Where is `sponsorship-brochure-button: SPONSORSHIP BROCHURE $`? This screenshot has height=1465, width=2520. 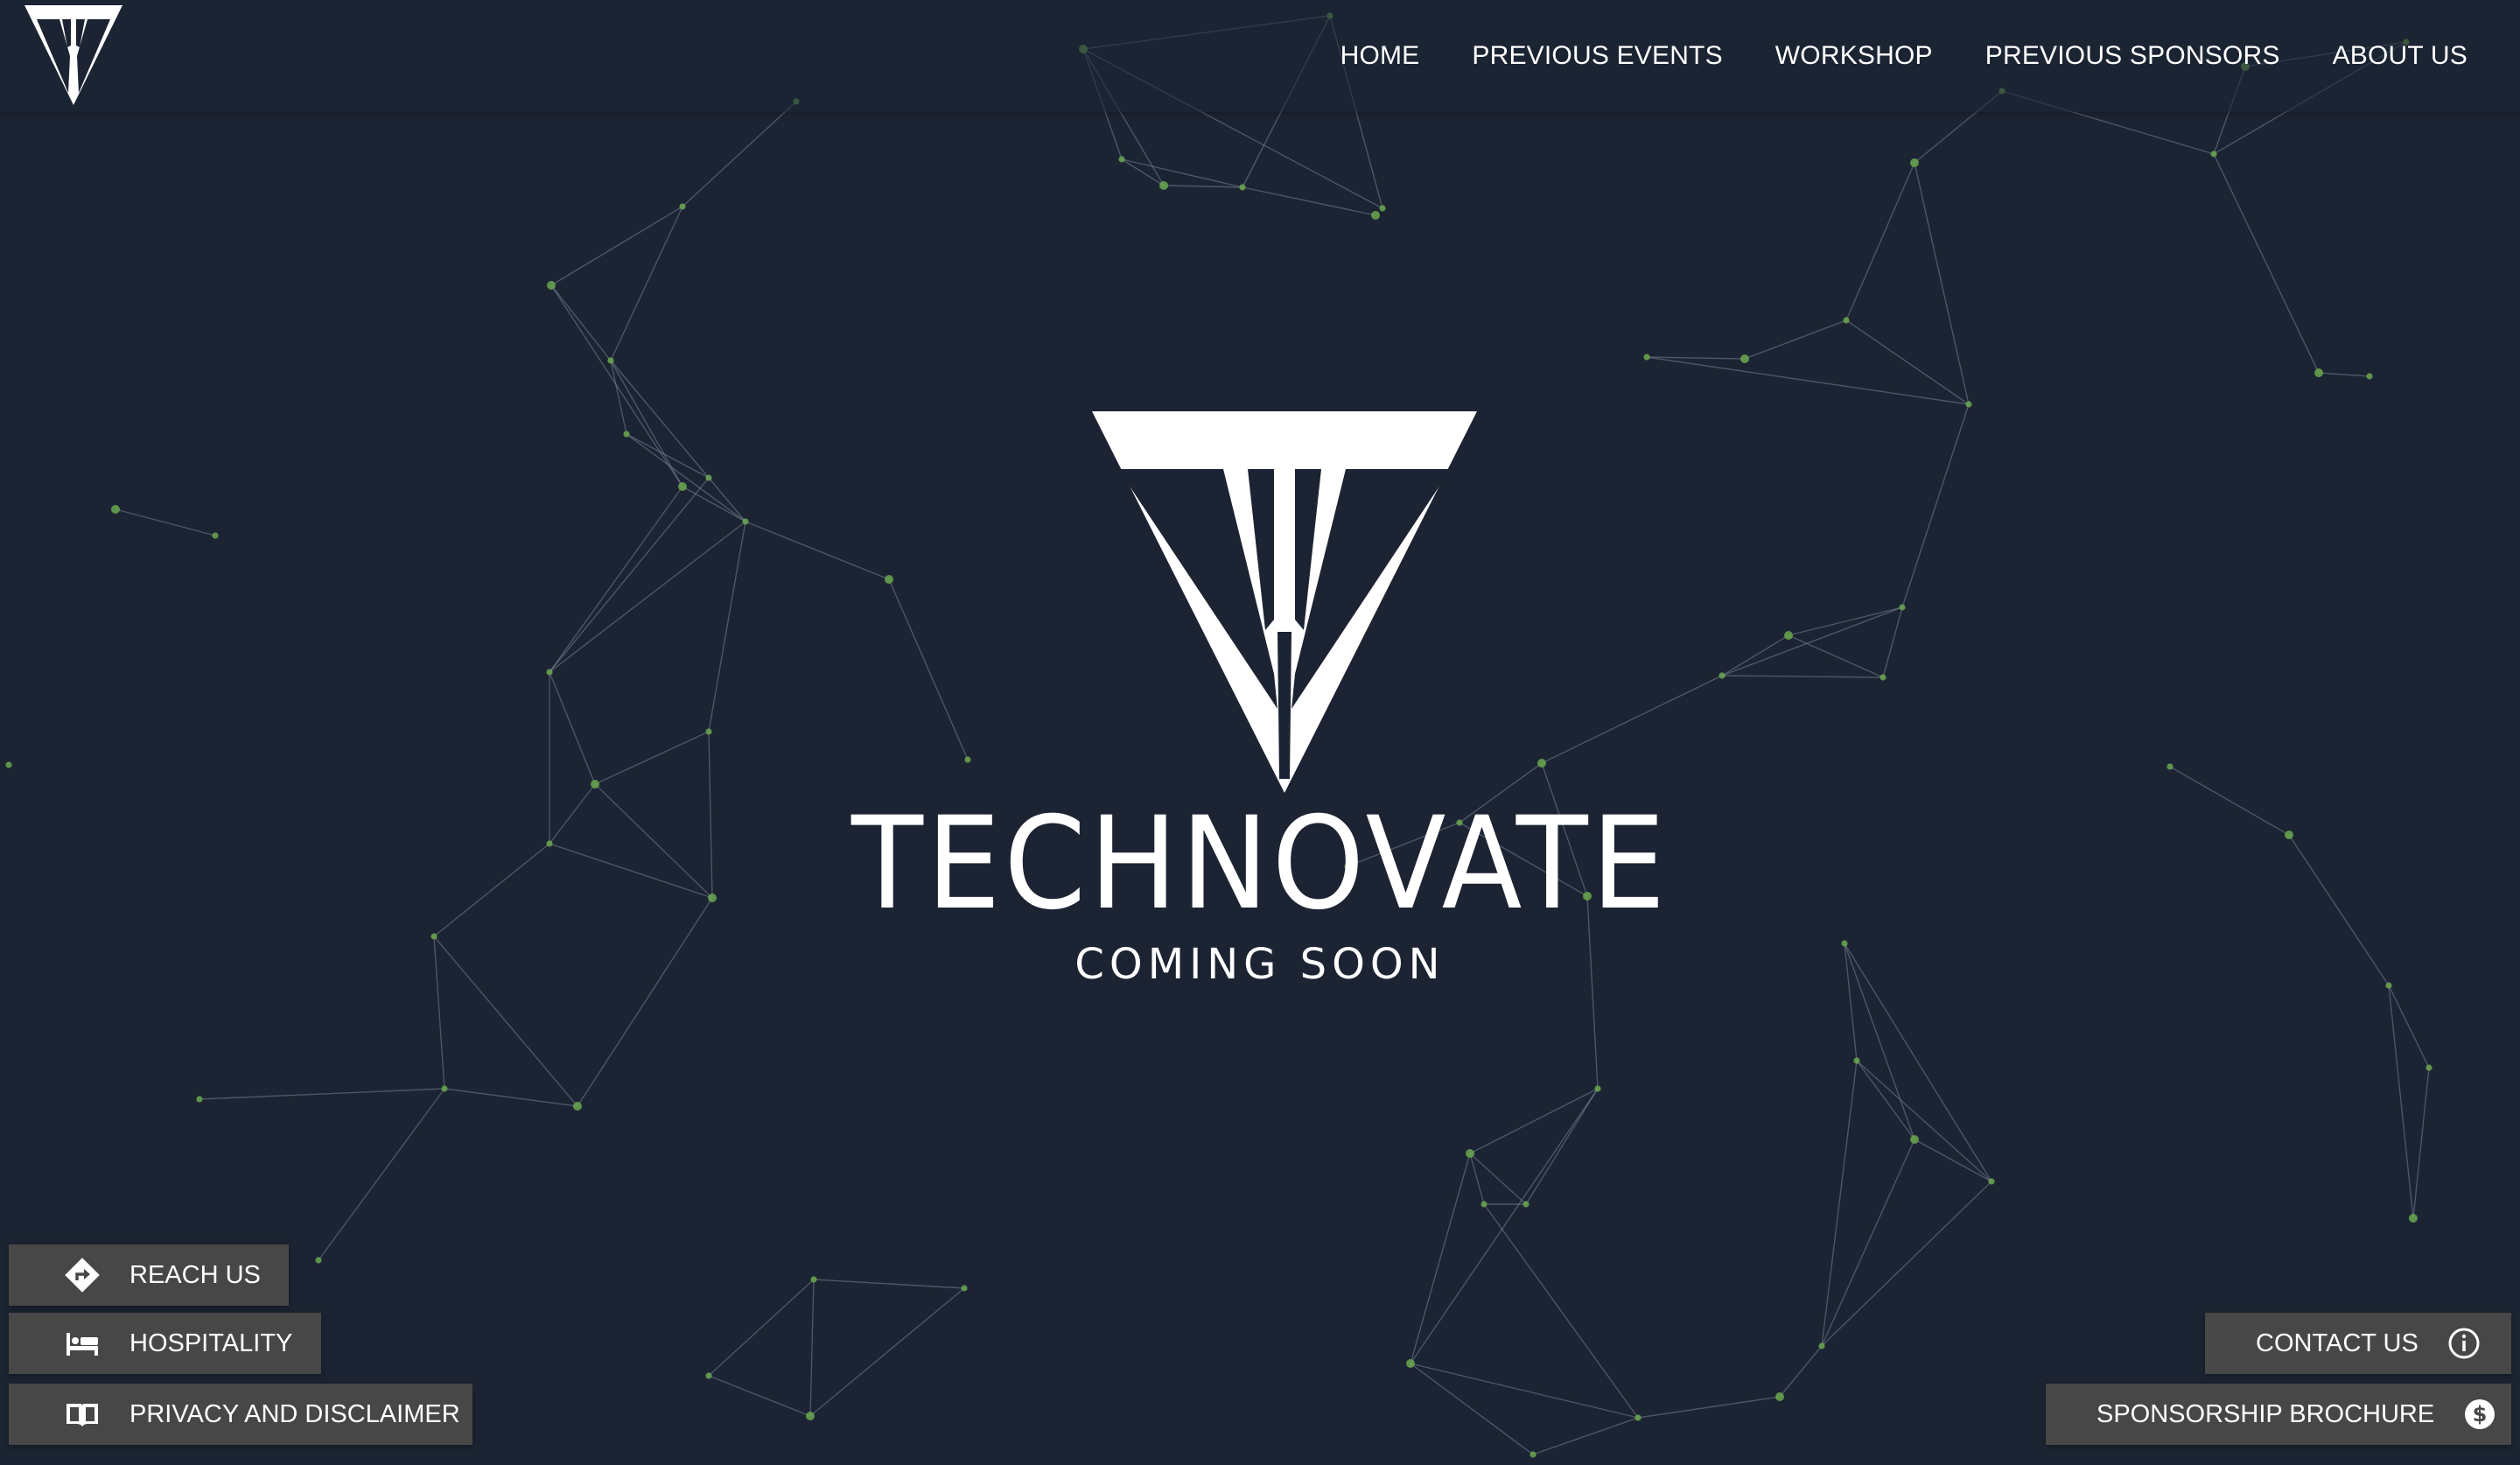
sponsorship-brochure-button: SPONSORSHIP BROCHURE $ is located at coordinates (2278, 1414).